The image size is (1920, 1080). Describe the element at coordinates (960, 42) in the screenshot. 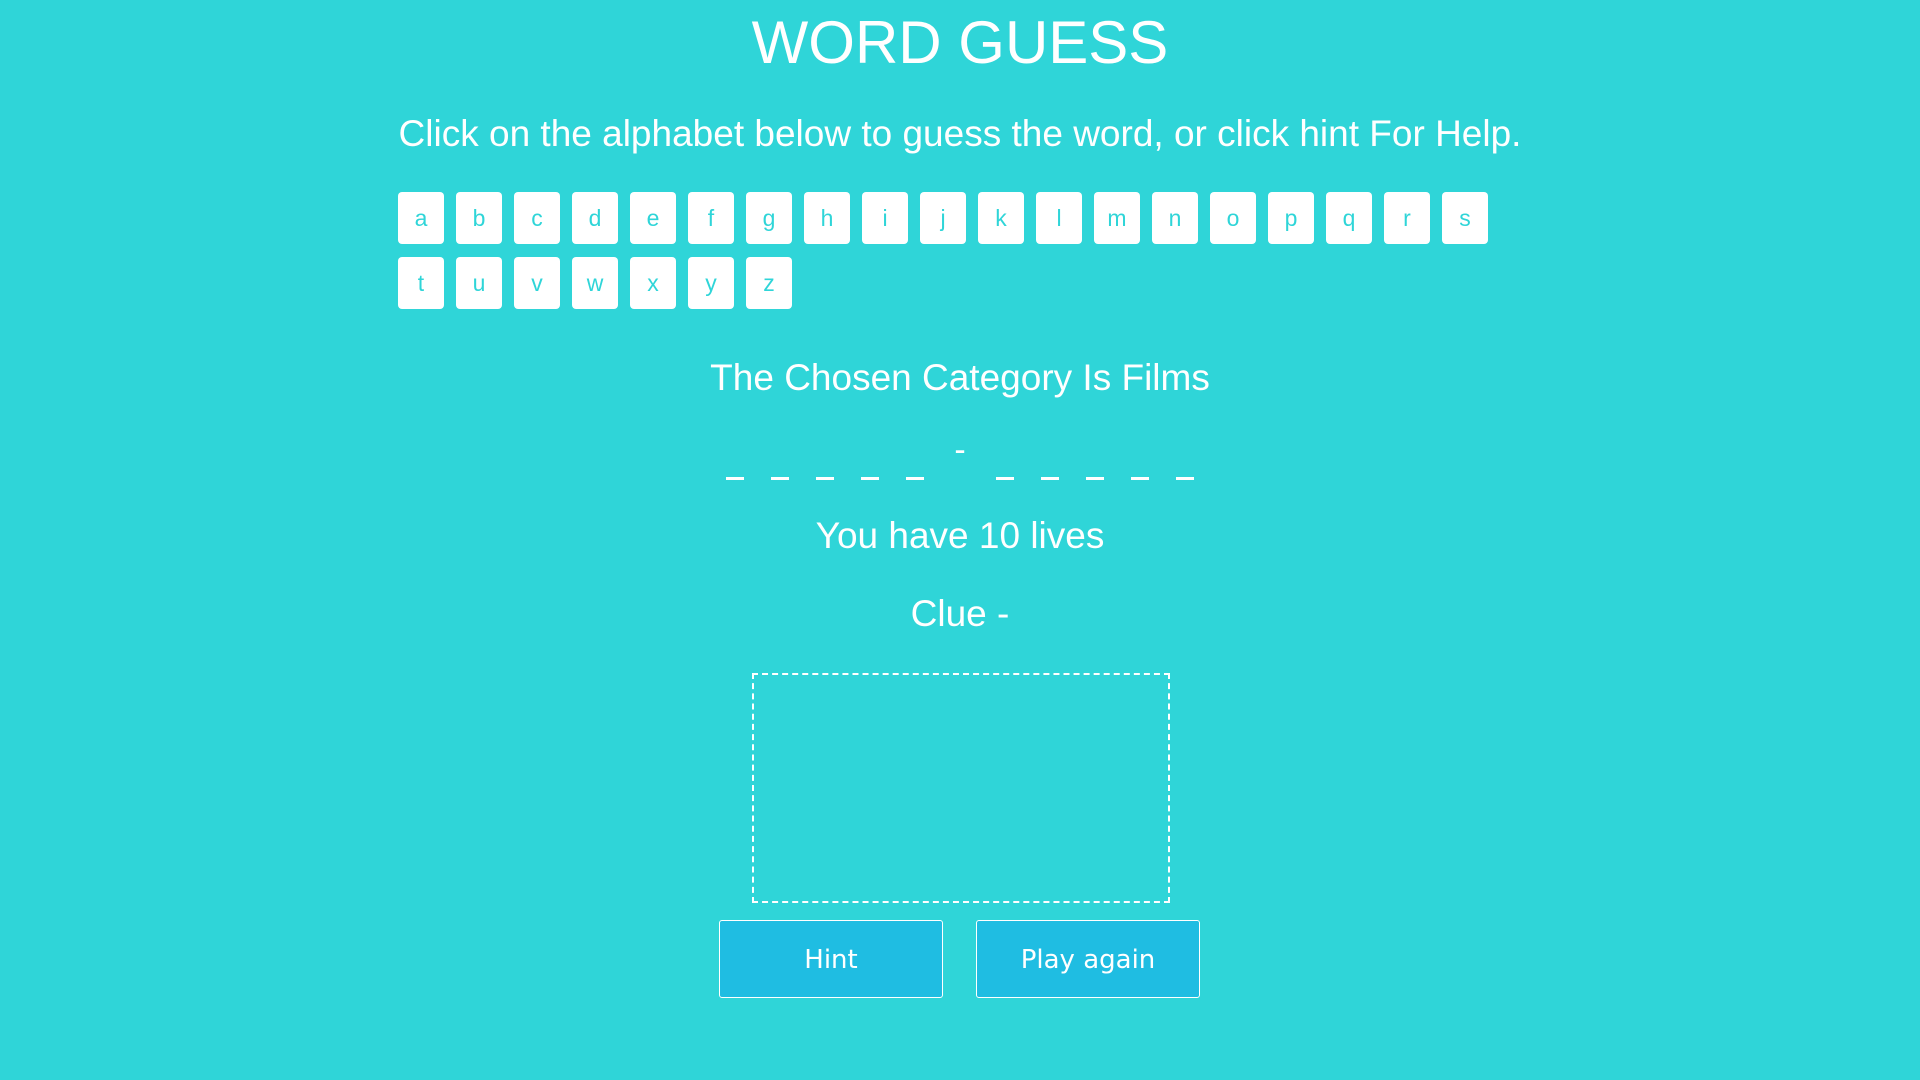

I see `page-title: WORD GUESS` at that location.